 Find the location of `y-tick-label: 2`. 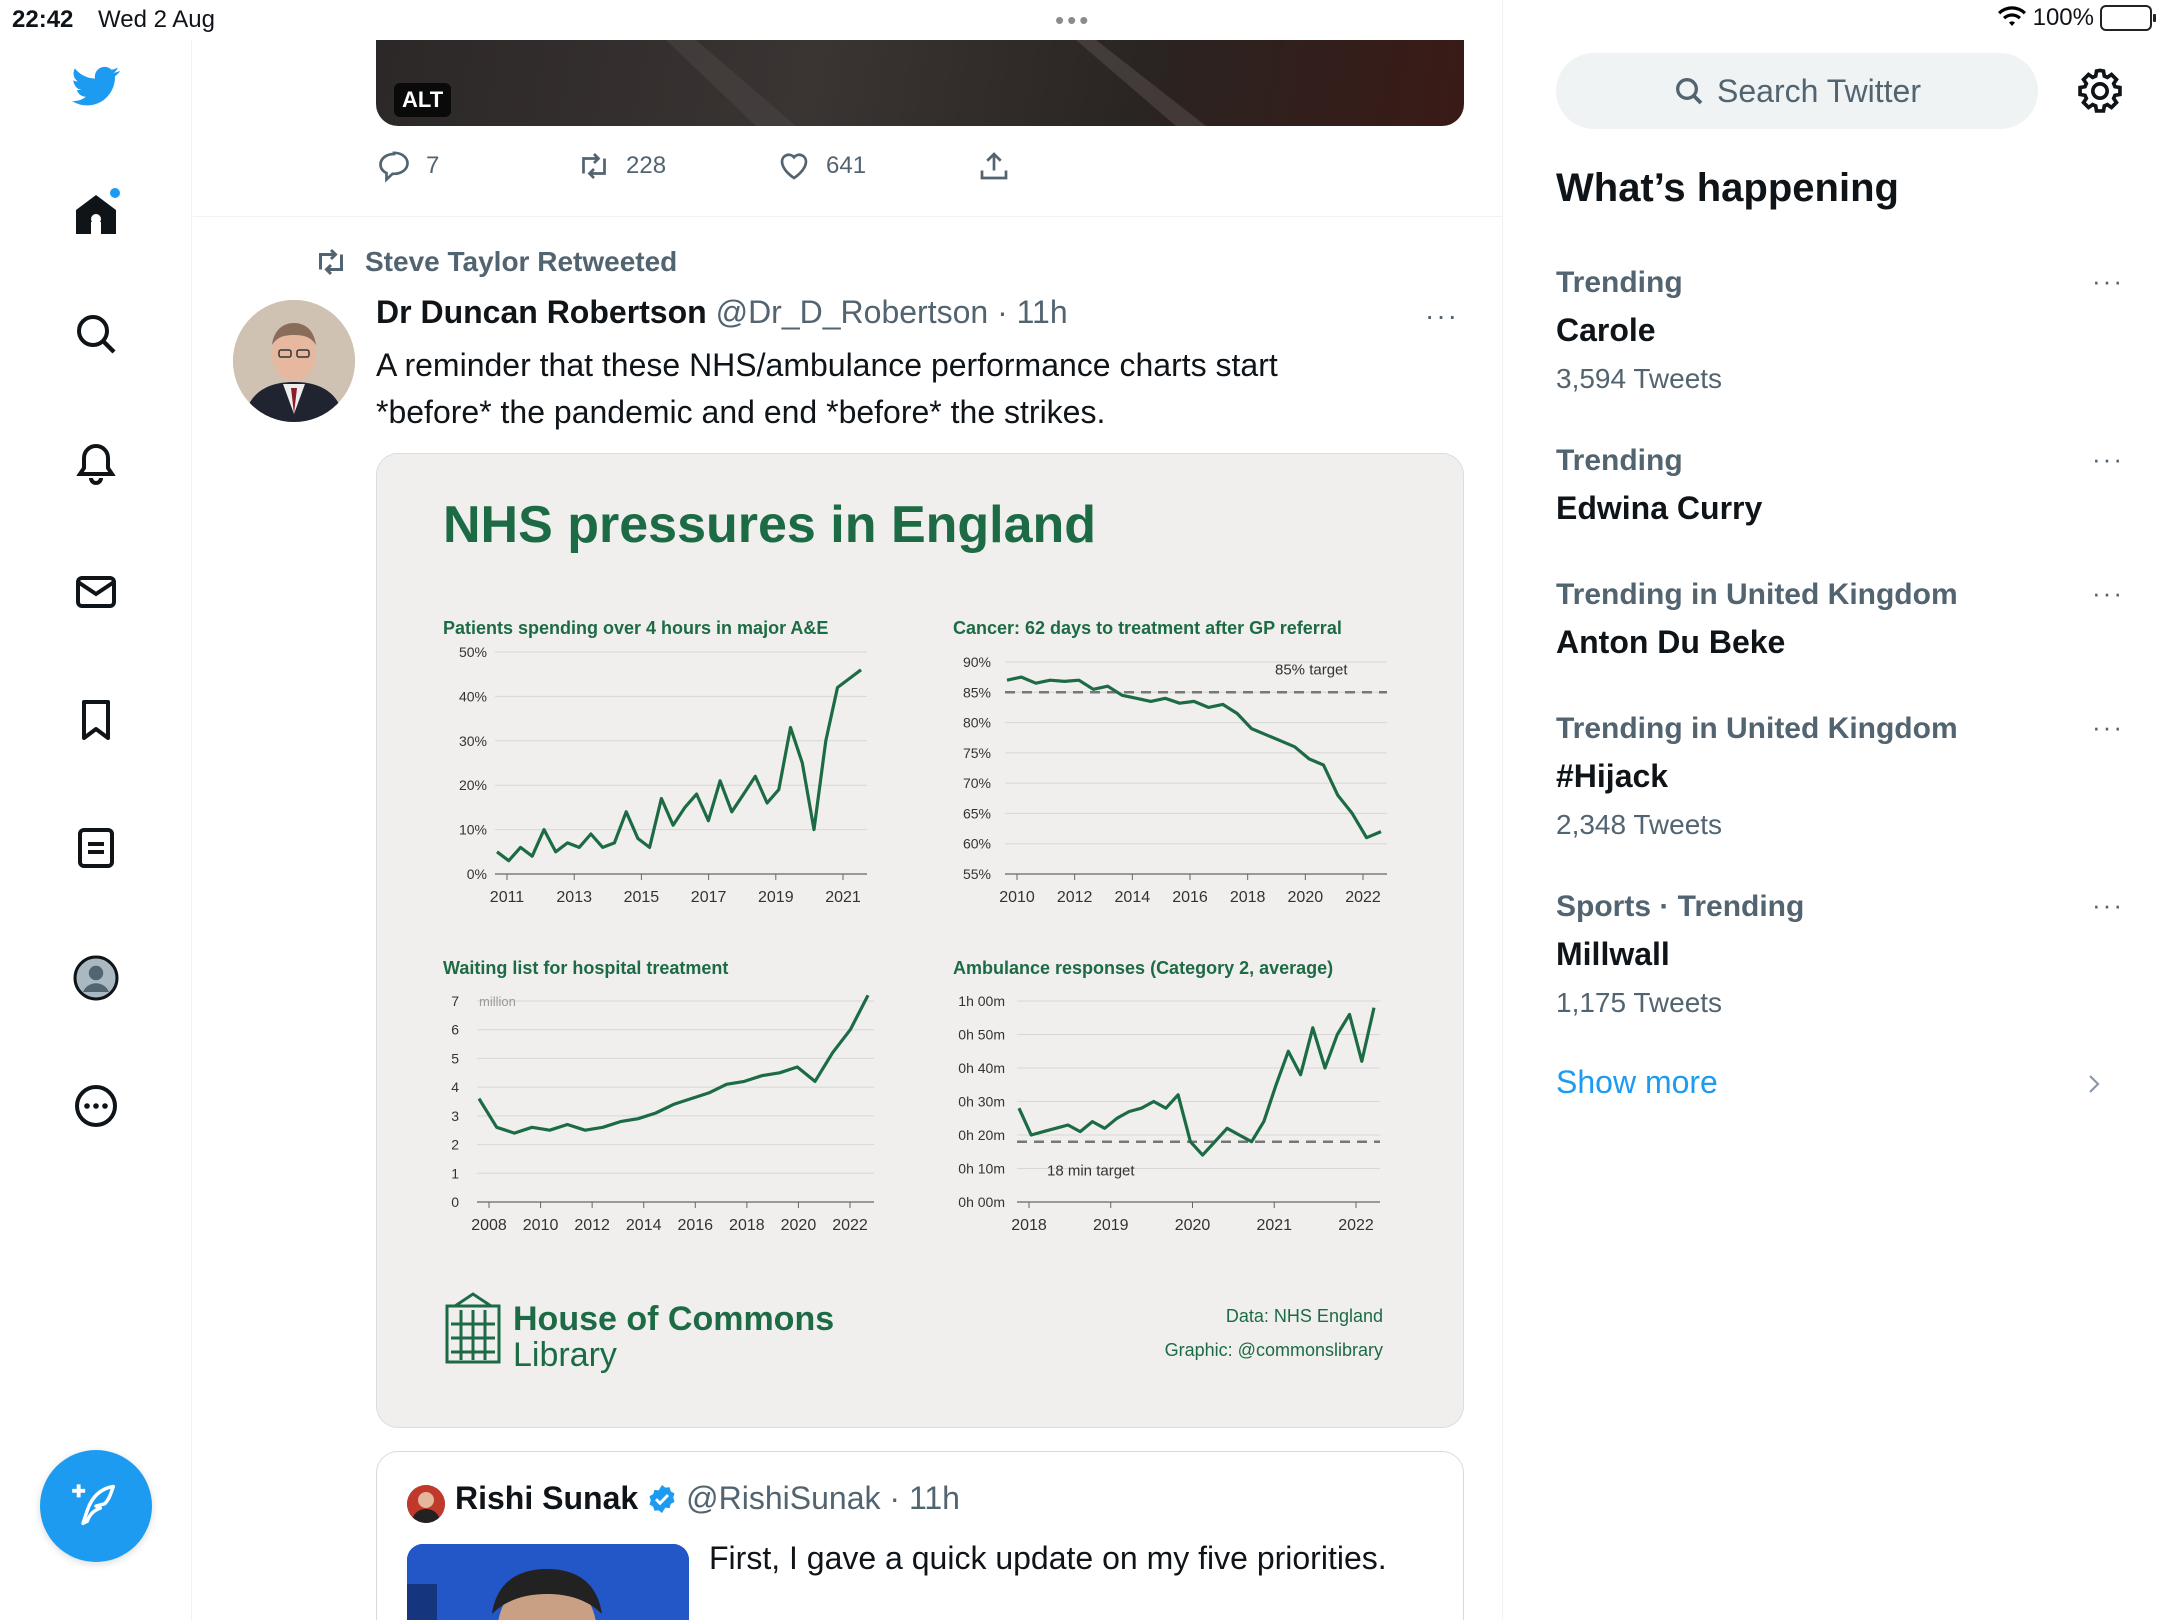

y-tick-label: 2 is located at coordinates (455, 1145).